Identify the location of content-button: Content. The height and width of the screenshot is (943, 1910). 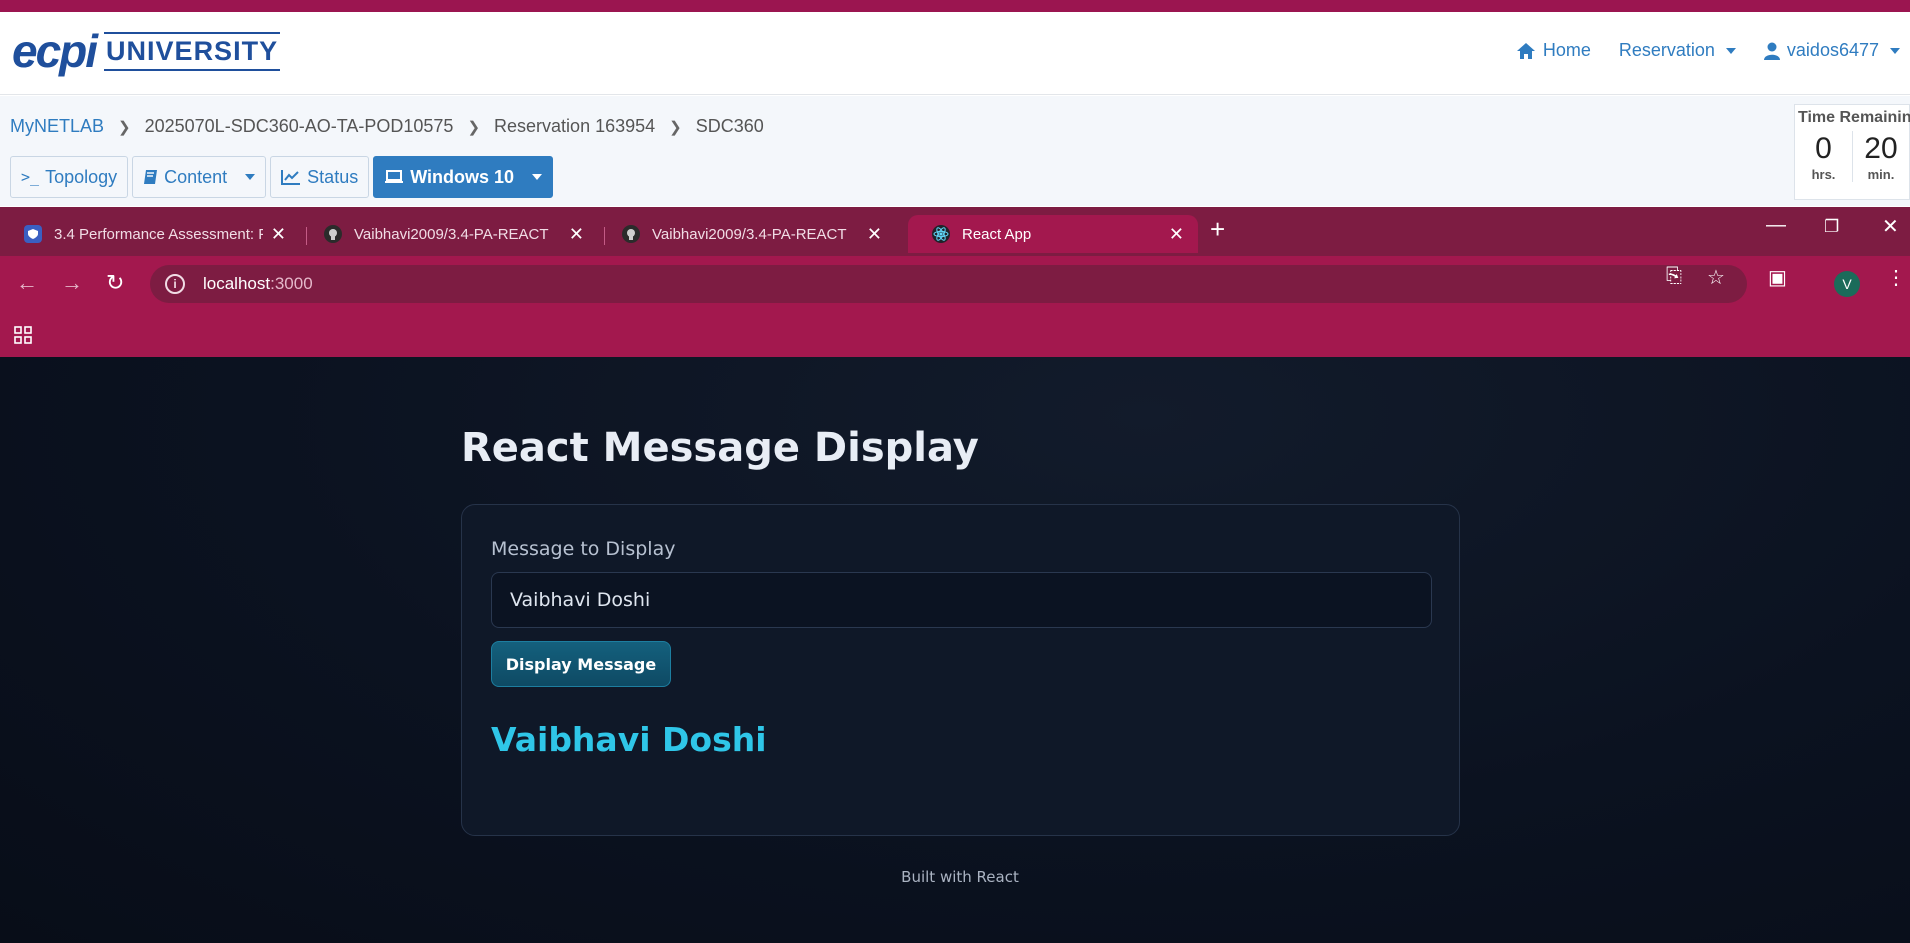
(199, 177).